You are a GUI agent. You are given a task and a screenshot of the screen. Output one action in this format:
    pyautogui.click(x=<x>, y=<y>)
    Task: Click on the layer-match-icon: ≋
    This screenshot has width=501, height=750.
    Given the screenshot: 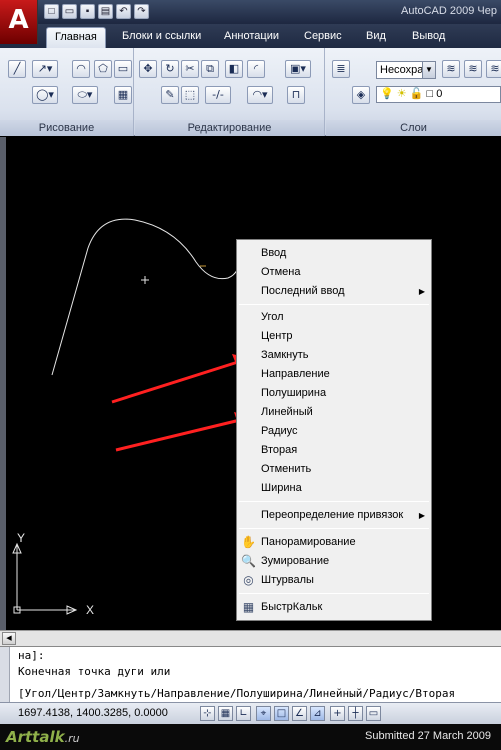 What is the action you would take?
    pyautogui.click(x=451, y=69)
    